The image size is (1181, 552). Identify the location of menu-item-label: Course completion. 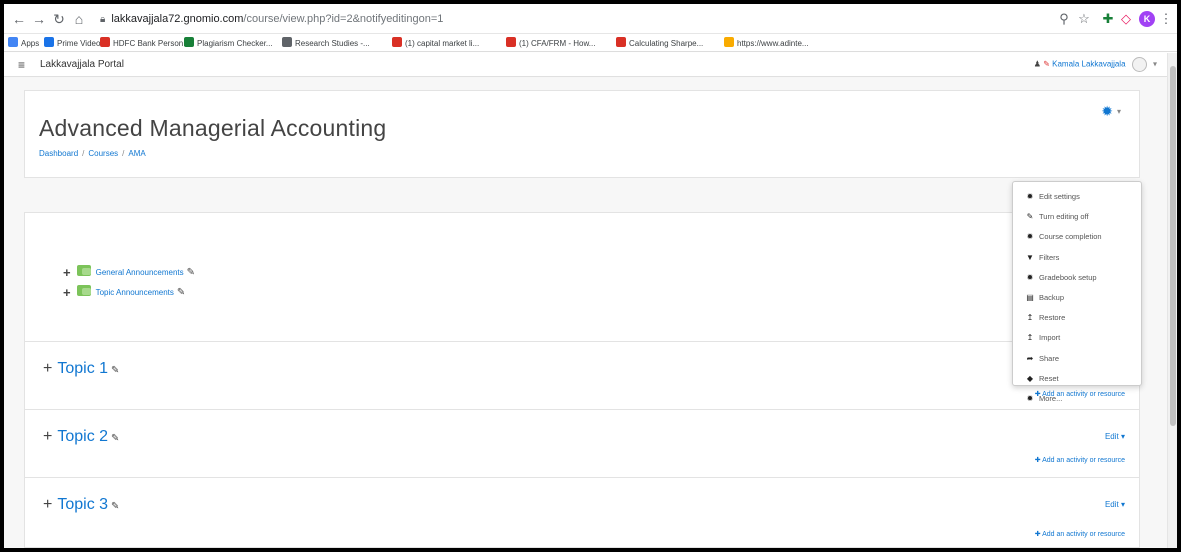
(1070, 237).